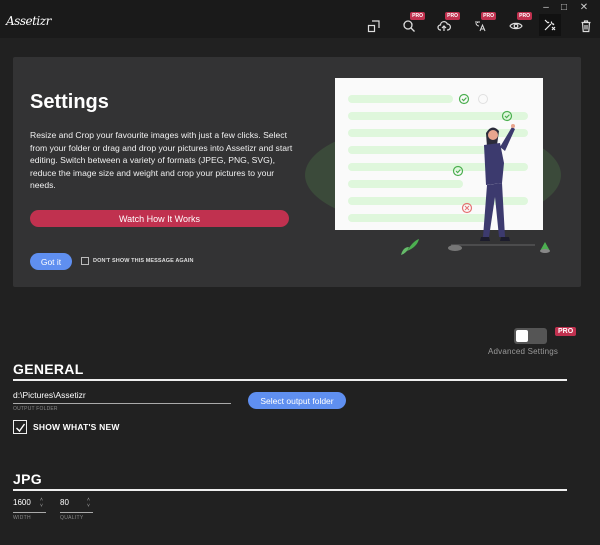 The height and width of the screenshot is (545, 600). What do you see at coordinates (433, 166) in the screenshot?
I see `settings-illustration` at bounding box center [433, 166].